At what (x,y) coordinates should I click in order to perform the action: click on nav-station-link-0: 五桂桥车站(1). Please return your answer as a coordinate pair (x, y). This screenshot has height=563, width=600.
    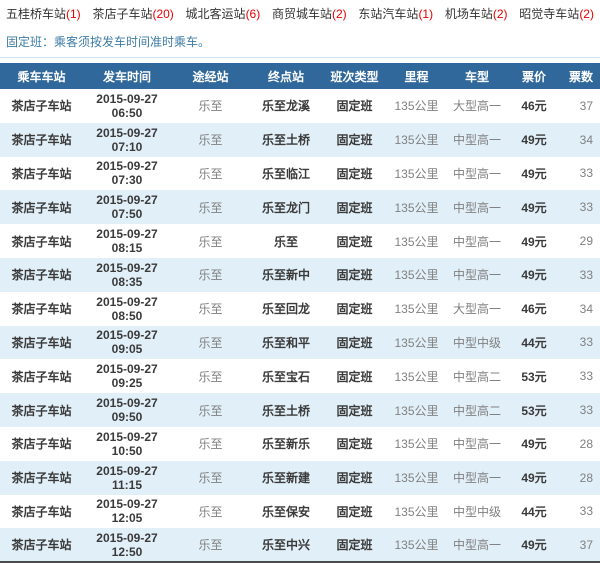
    Looking at the image, I should click on (43, 13).